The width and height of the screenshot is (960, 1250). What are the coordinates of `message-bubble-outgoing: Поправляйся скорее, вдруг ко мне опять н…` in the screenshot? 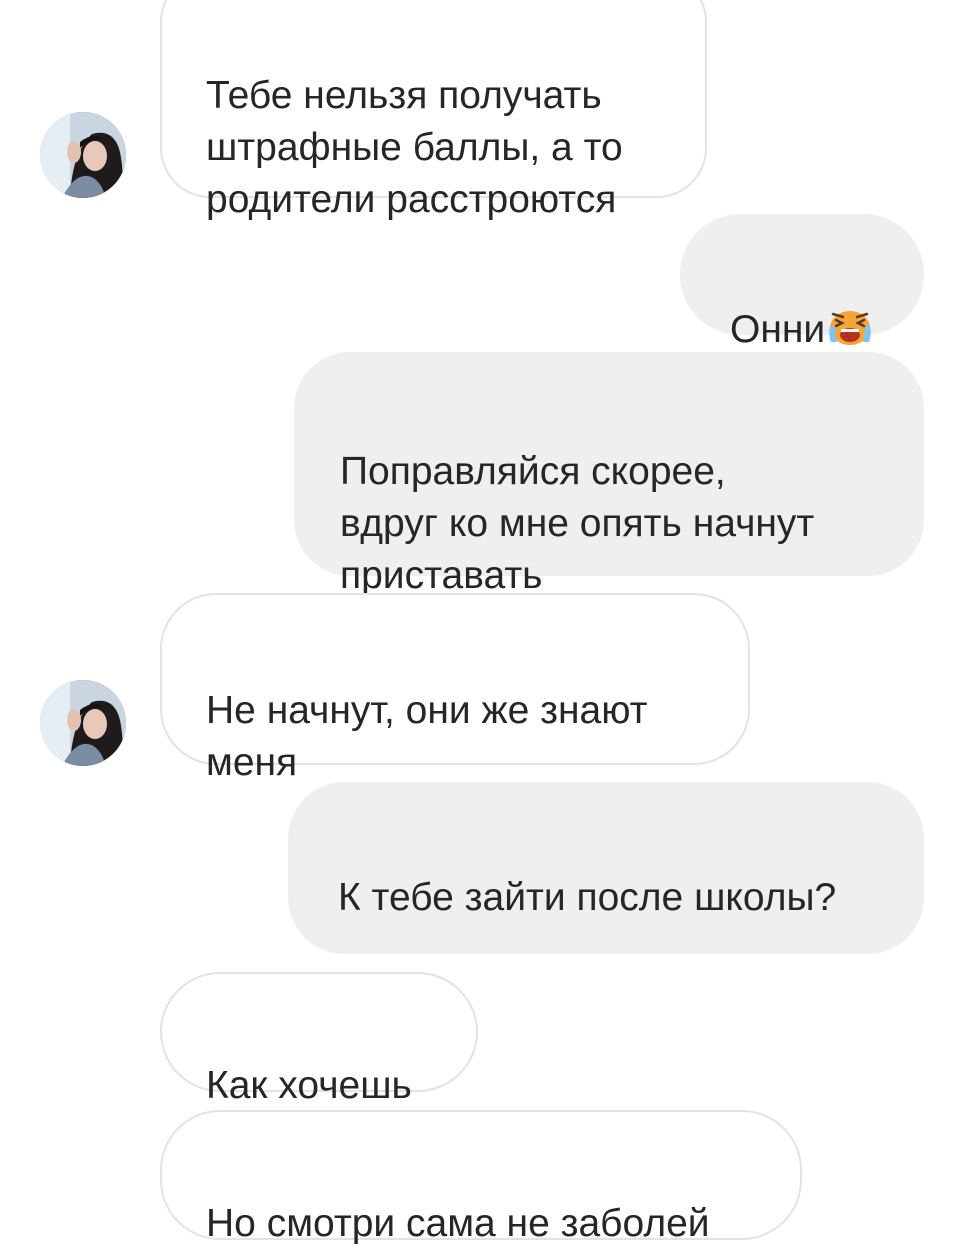 It's located at (609, 474).